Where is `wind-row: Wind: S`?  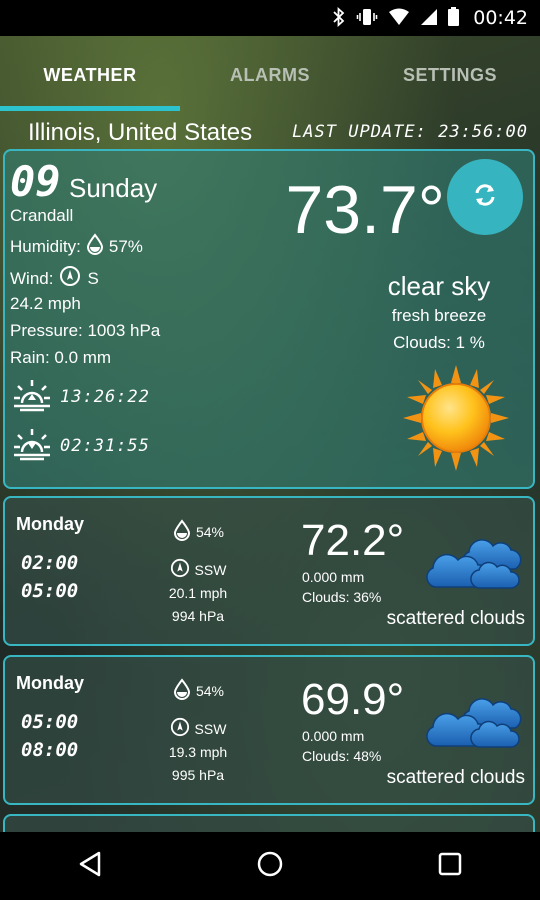 wind-row: Wind: S is located at coordinates (54, 278).